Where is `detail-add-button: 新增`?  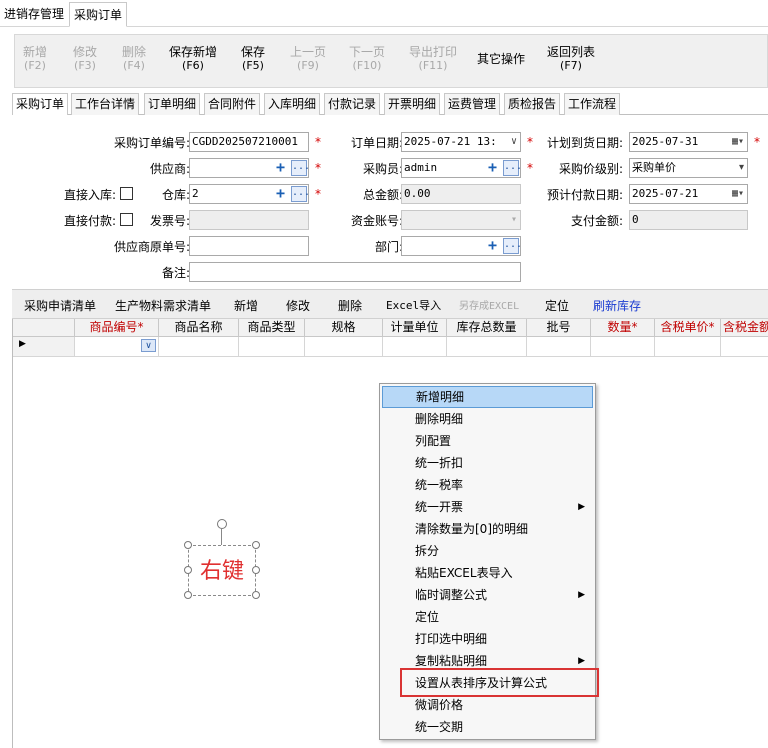
detail-add-button: 新增 is located at coordinates (246, 305).